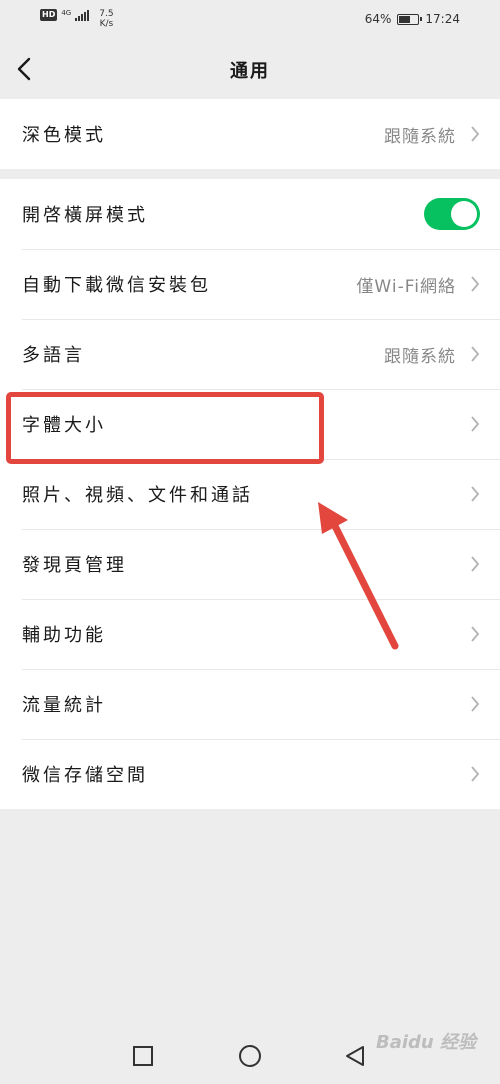 Image resolution: width=500 pixels, height=1084 pixels. Describe the element at coordinates (116, 285) in the screenshot. I see `row-label: 自動下載微信安裝包` at that location.